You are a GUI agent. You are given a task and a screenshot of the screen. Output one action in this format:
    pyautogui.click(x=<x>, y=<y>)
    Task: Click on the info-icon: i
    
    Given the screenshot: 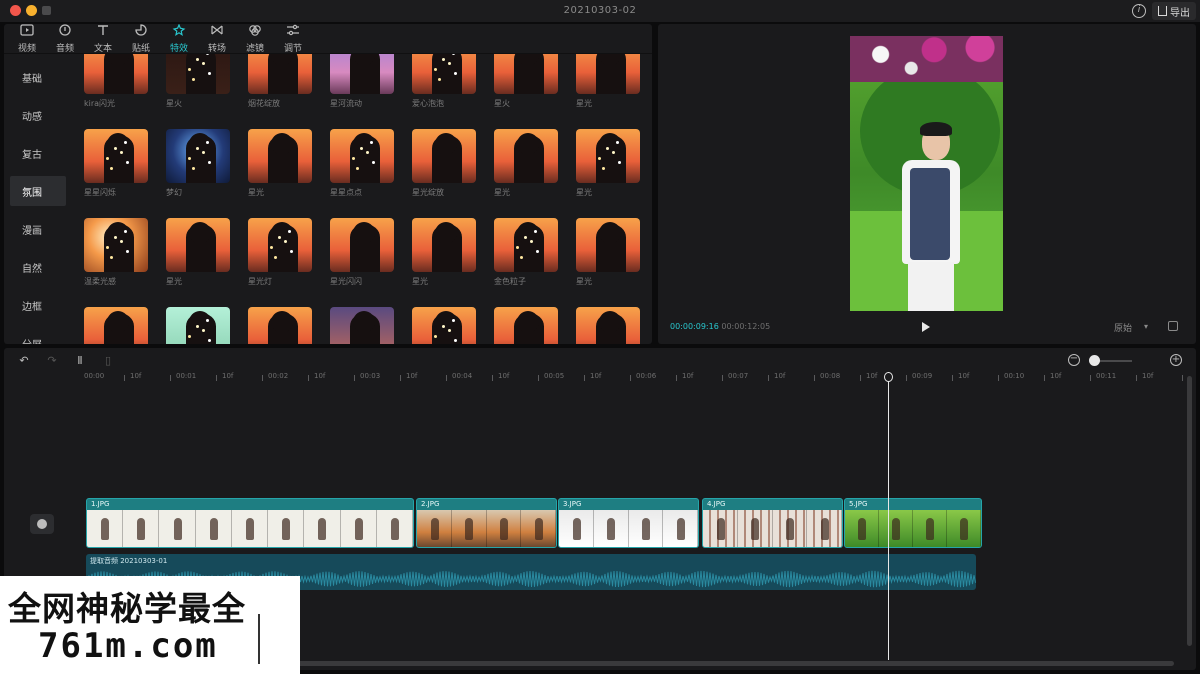 What is the action you would take?
    pyautogui.click(x=1139, y=11)
    